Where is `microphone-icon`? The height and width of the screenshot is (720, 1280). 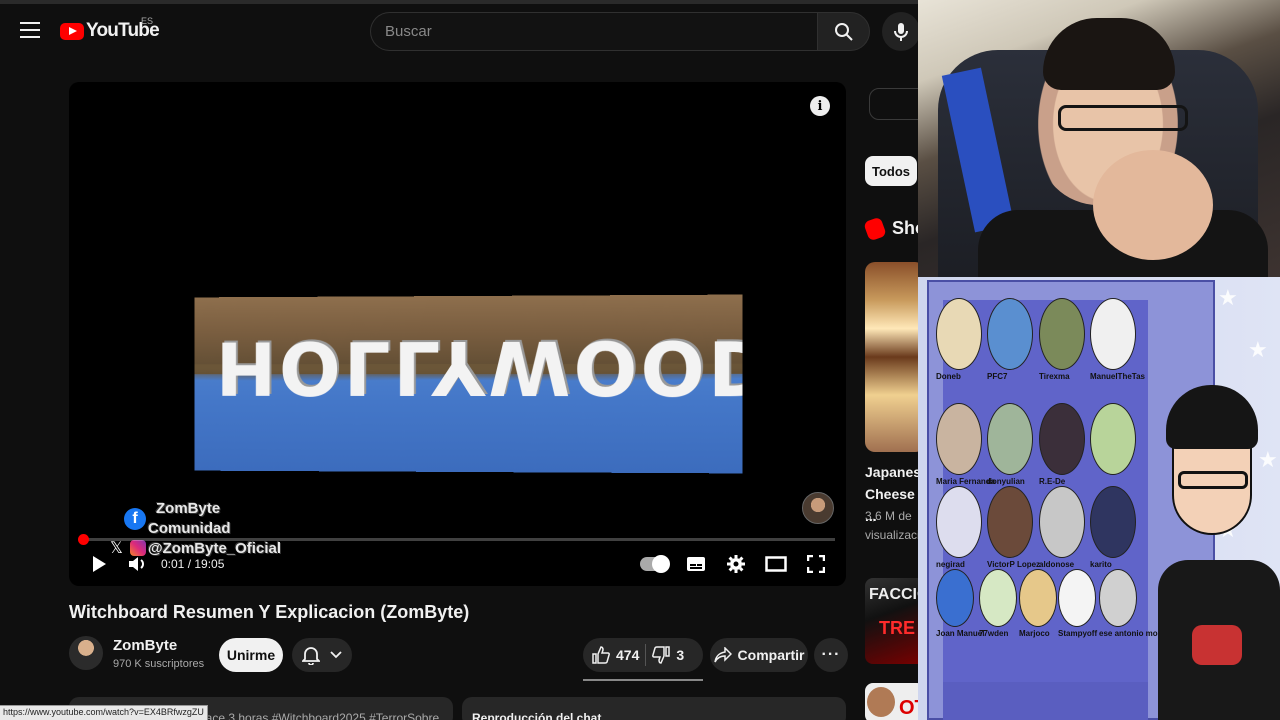 microphone-icon is located at coordinates (901, 31).